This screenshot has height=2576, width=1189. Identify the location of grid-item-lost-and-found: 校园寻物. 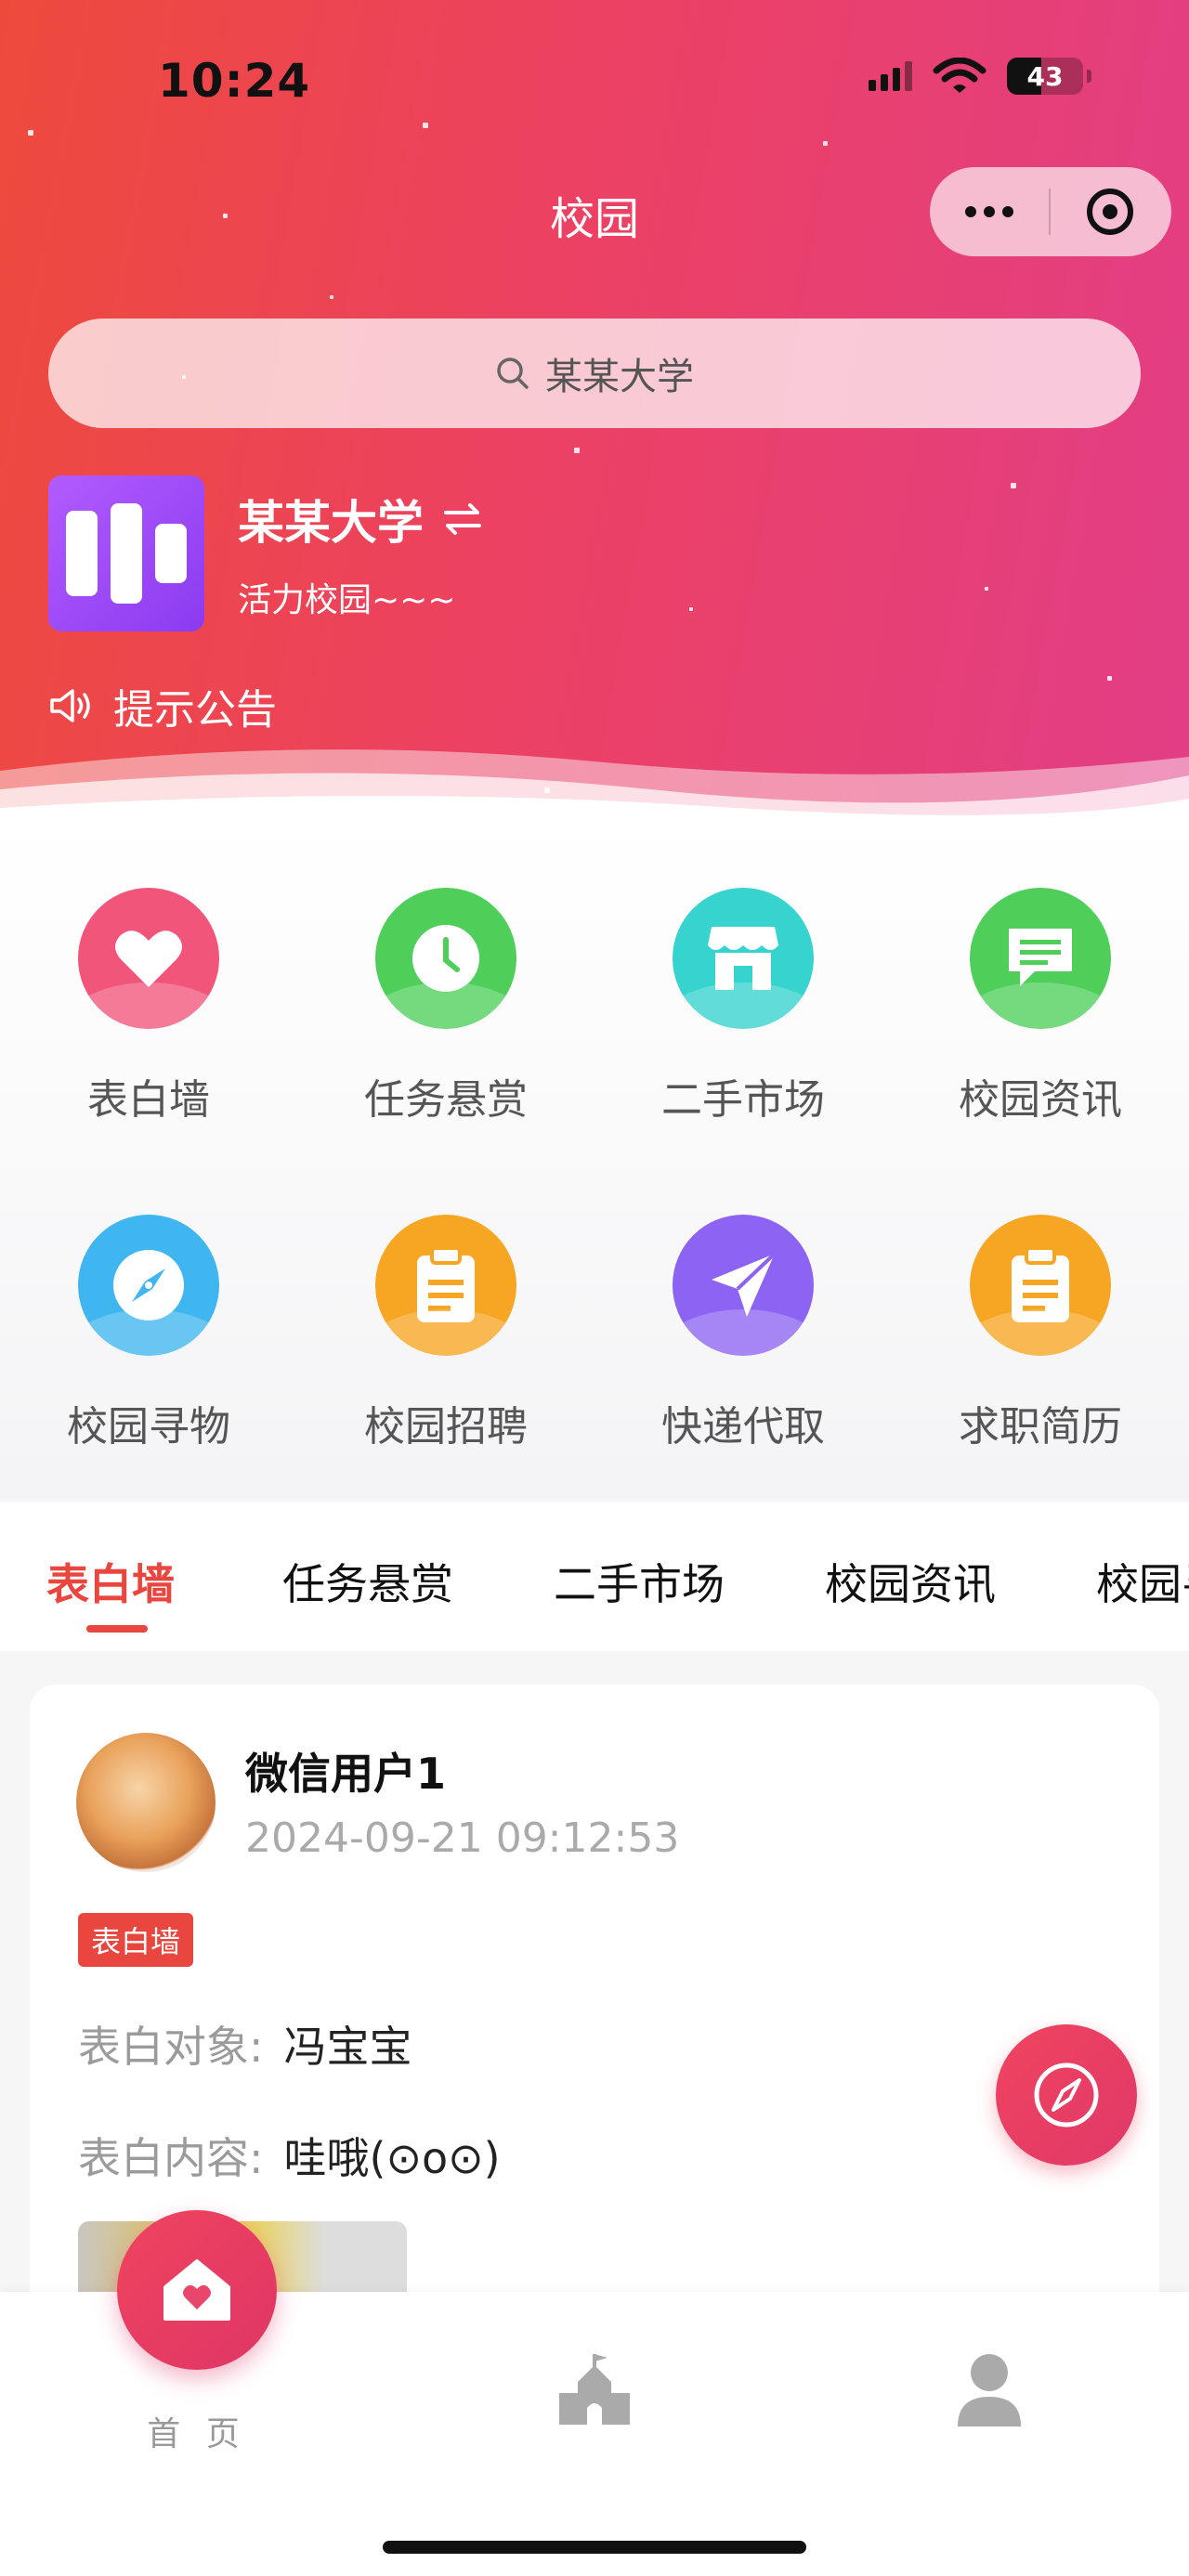
(148, 1333).